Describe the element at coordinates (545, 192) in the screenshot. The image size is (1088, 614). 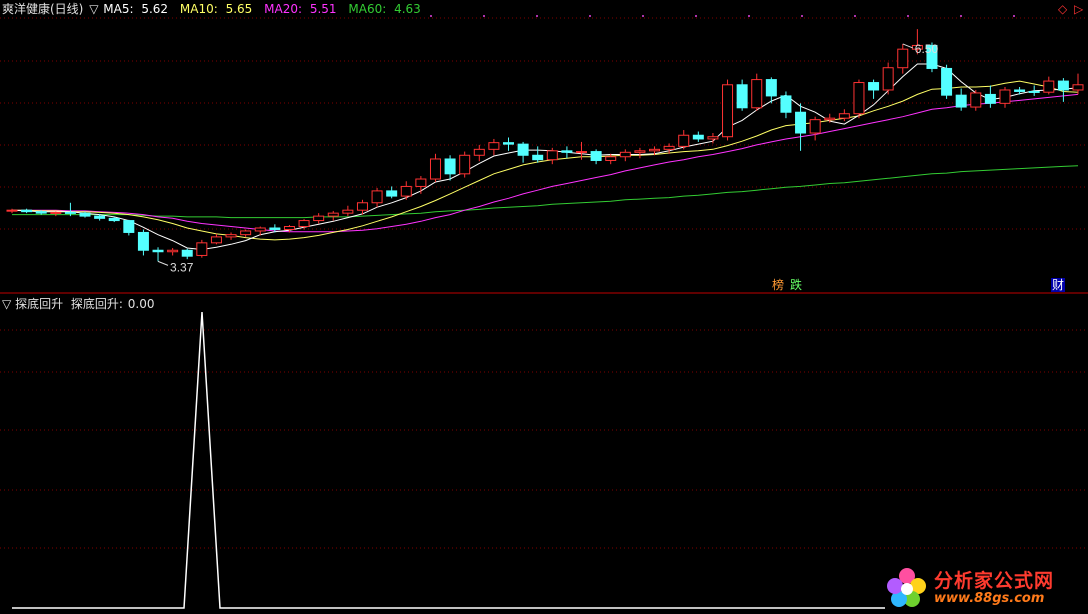
I see `ma60-line` at that location.